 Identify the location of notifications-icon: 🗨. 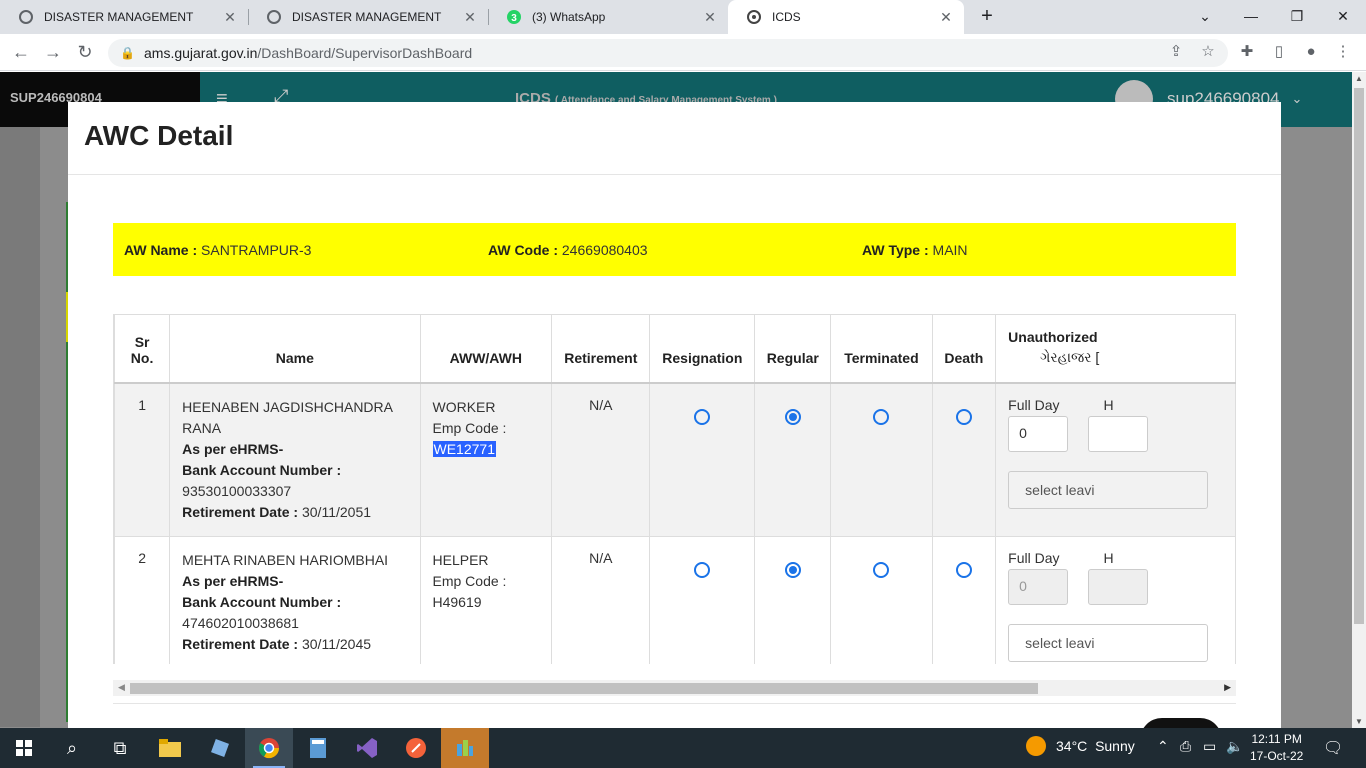
(1333, 748).